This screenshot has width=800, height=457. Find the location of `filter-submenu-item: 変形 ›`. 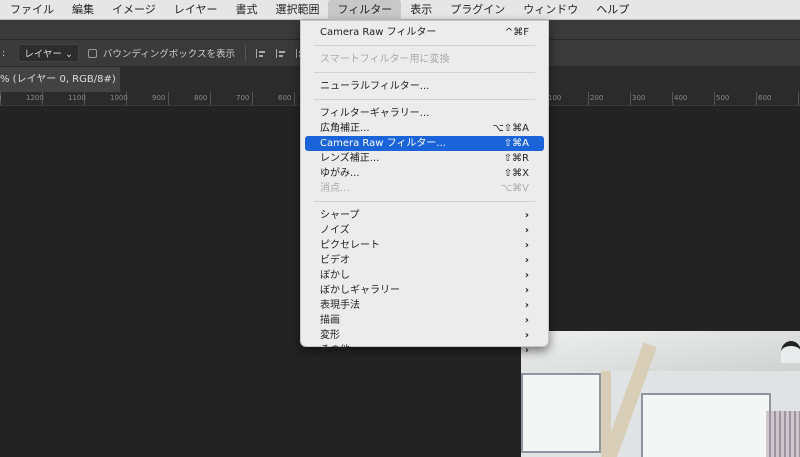

filter-submenu-item: 変形 › is located at coordinates (424, 335).